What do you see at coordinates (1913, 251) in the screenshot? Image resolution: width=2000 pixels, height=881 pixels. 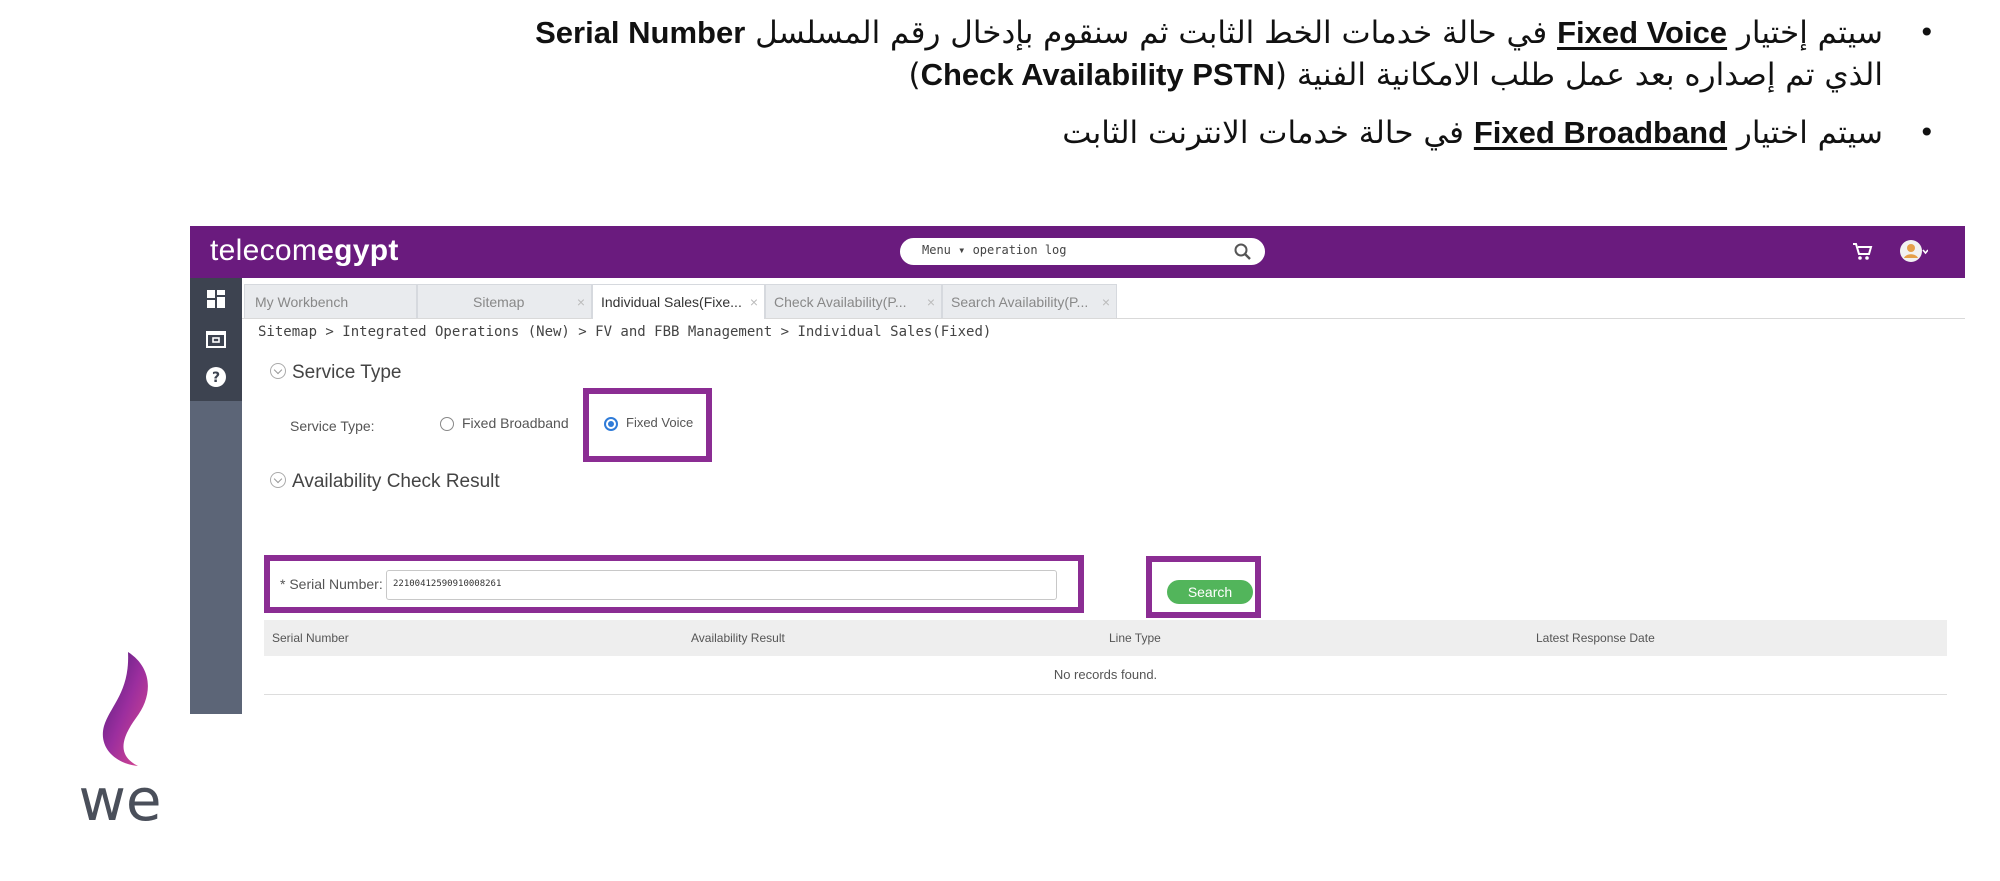 I see `user-avatar-icon` at bounding box center [1913, 251].